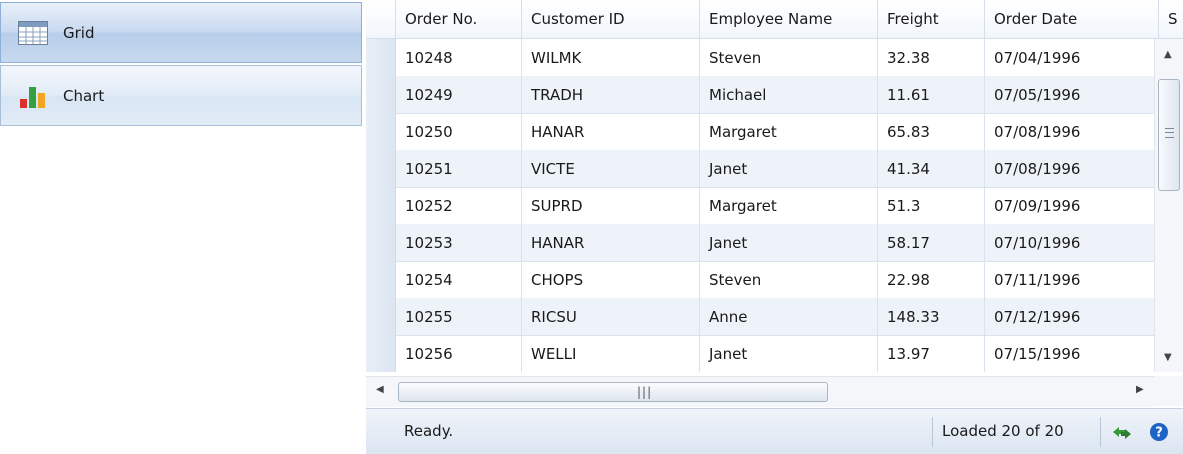 This screenshot has height=454, width=1183. What do you see at coordinates (611, 58) in the screenshot?
I see `cell-customer-id: WILMK` at bounding box center [611, 58].